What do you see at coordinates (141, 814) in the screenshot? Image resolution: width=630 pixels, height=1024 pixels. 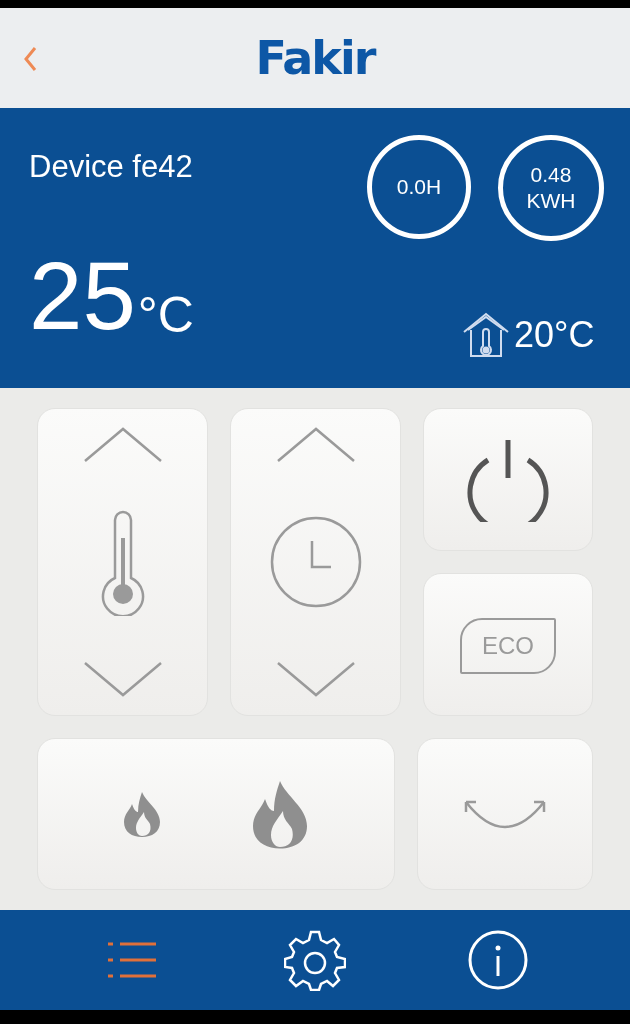 I see `small-flame-icon` at bounding box center [141, 814].